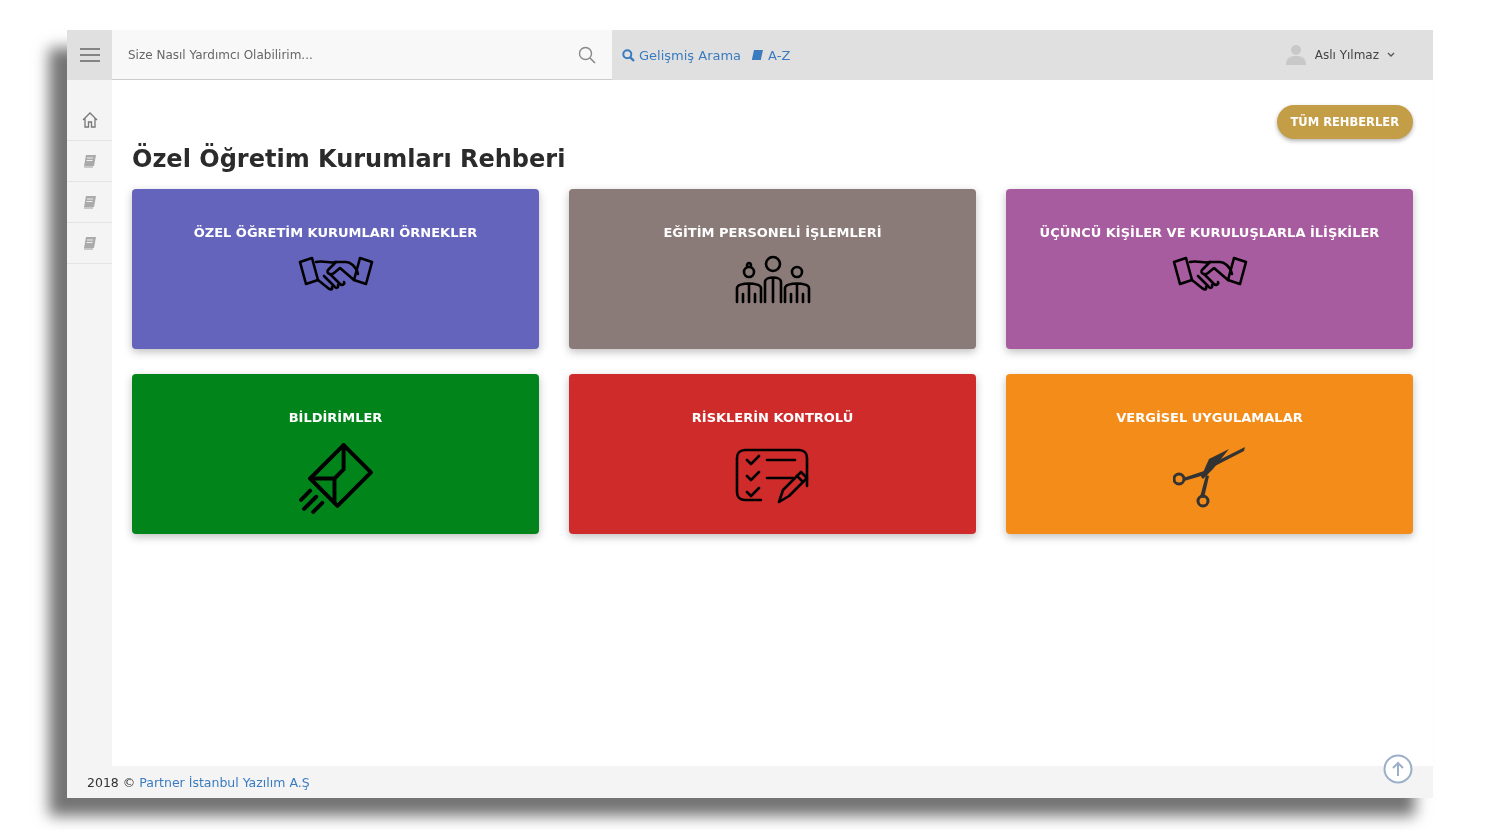 The height and width of the screenshot is (830, 1500). What do you see at coordinates (1209, 454) in the screenshot?
I see `guide-card: VERGİSEL UYGULAMALAR` at bounding box center [1209, 454].